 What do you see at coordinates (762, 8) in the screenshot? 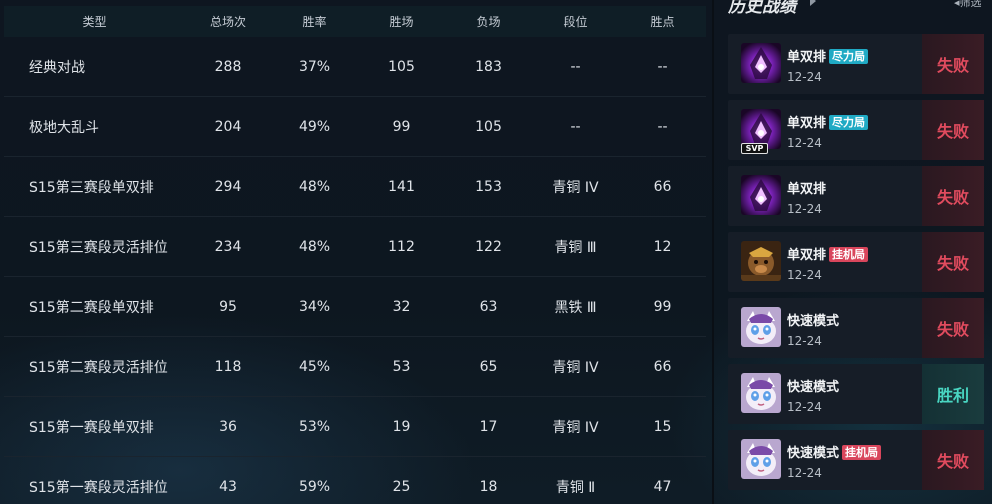
I see `match-history-title: 历史战绩` at bounding box center [762, 8].